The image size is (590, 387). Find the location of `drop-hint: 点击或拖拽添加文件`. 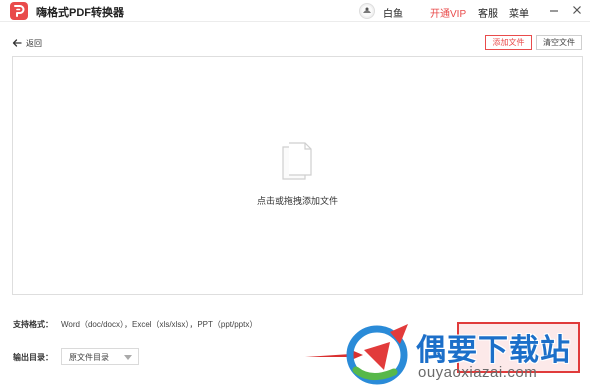

drop-hint: 点击或拖拽添加文件 is located at coordinates (297, 201).